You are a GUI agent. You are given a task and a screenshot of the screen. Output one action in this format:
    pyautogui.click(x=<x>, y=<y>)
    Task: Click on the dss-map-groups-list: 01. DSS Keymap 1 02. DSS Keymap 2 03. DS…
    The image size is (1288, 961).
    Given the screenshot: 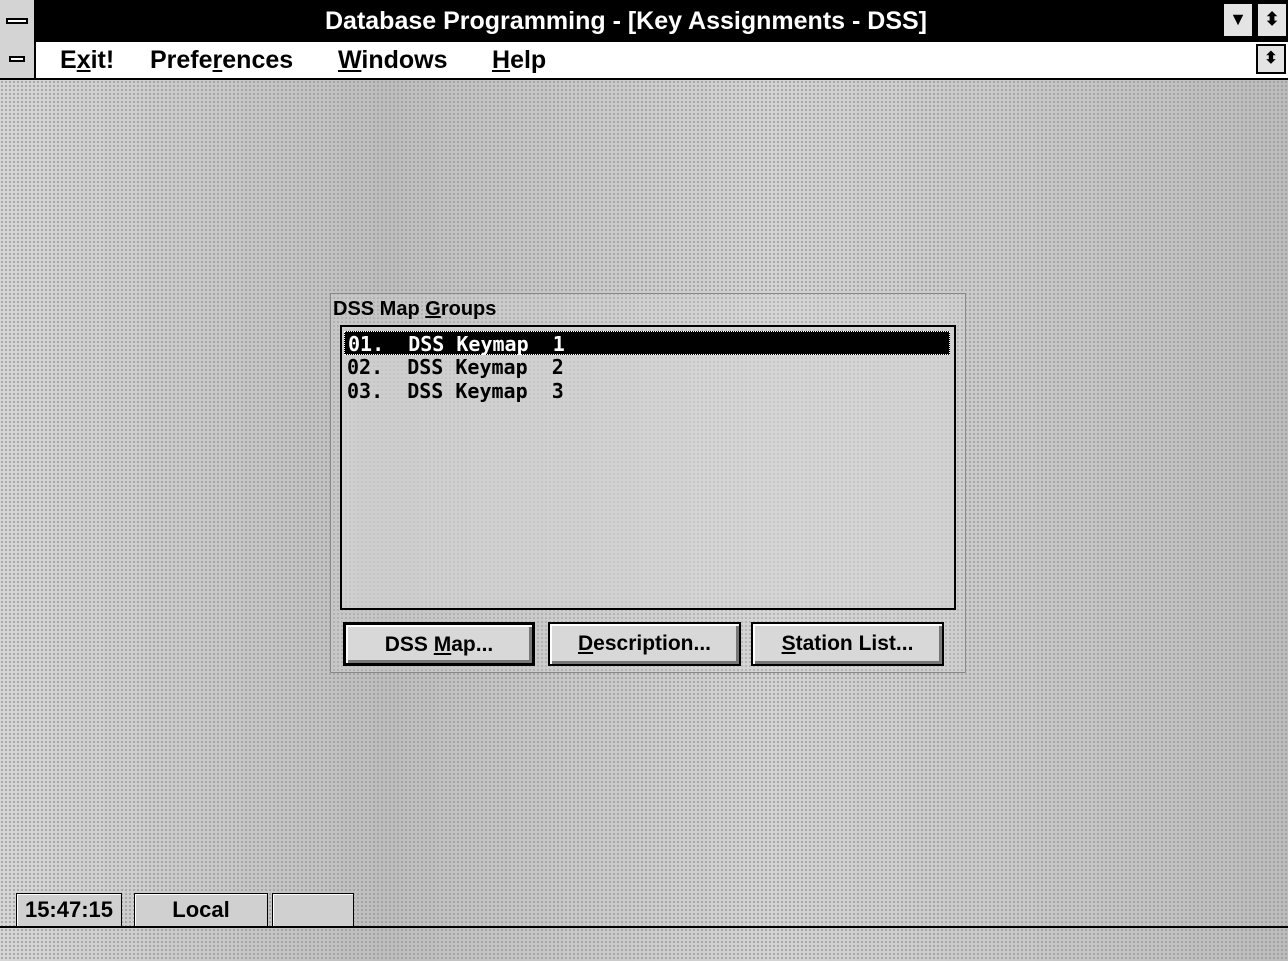 What is the action you would take?
    pyautogui.click(x=648, y=467)
    